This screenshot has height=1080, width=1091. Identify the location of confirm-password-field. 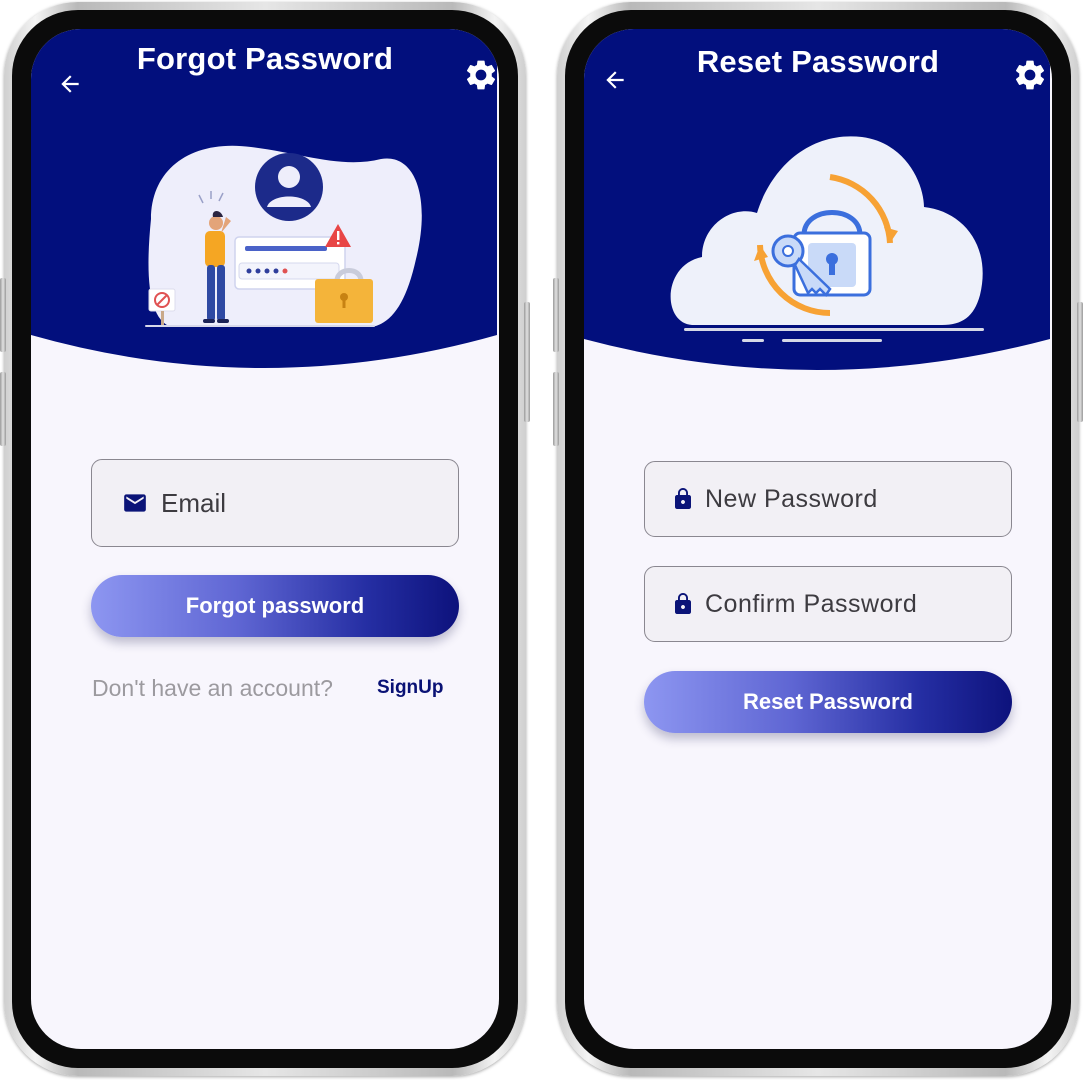
(828, 604).